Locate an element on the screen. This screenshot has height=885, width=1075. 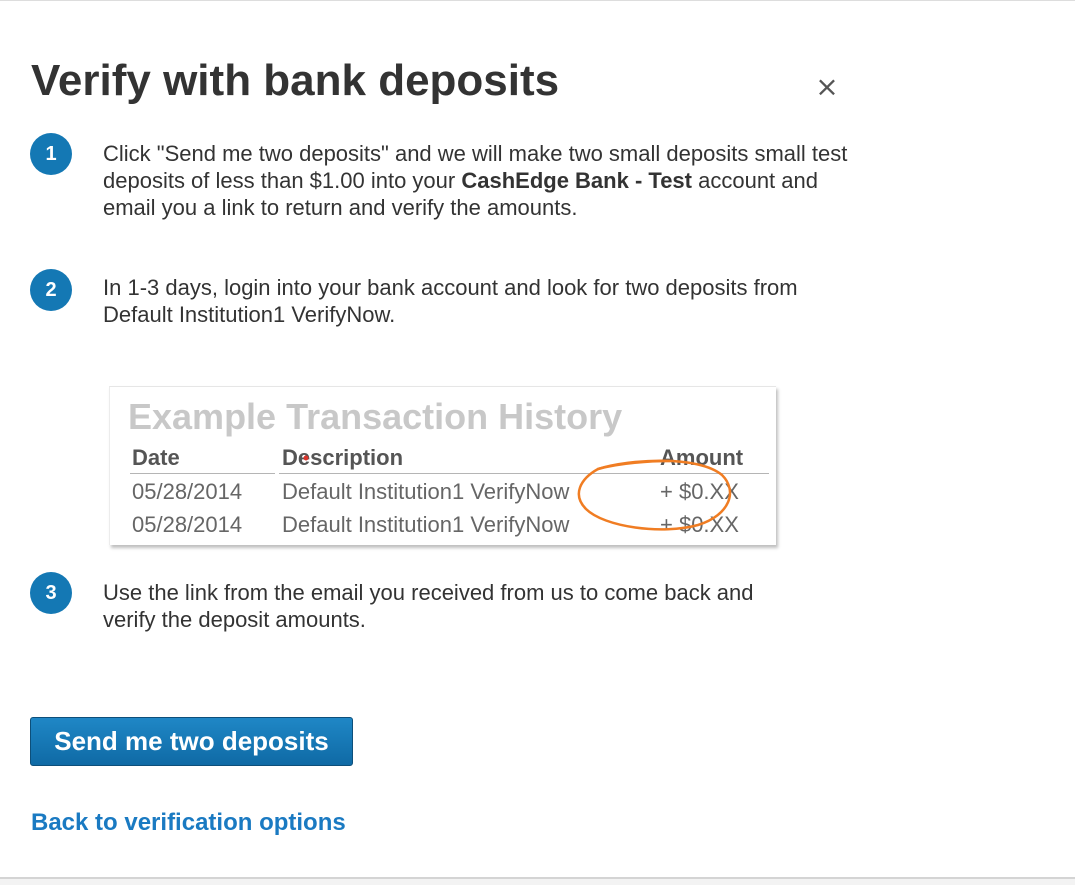
description-column-header: Description is located at coordinates (343, 457).